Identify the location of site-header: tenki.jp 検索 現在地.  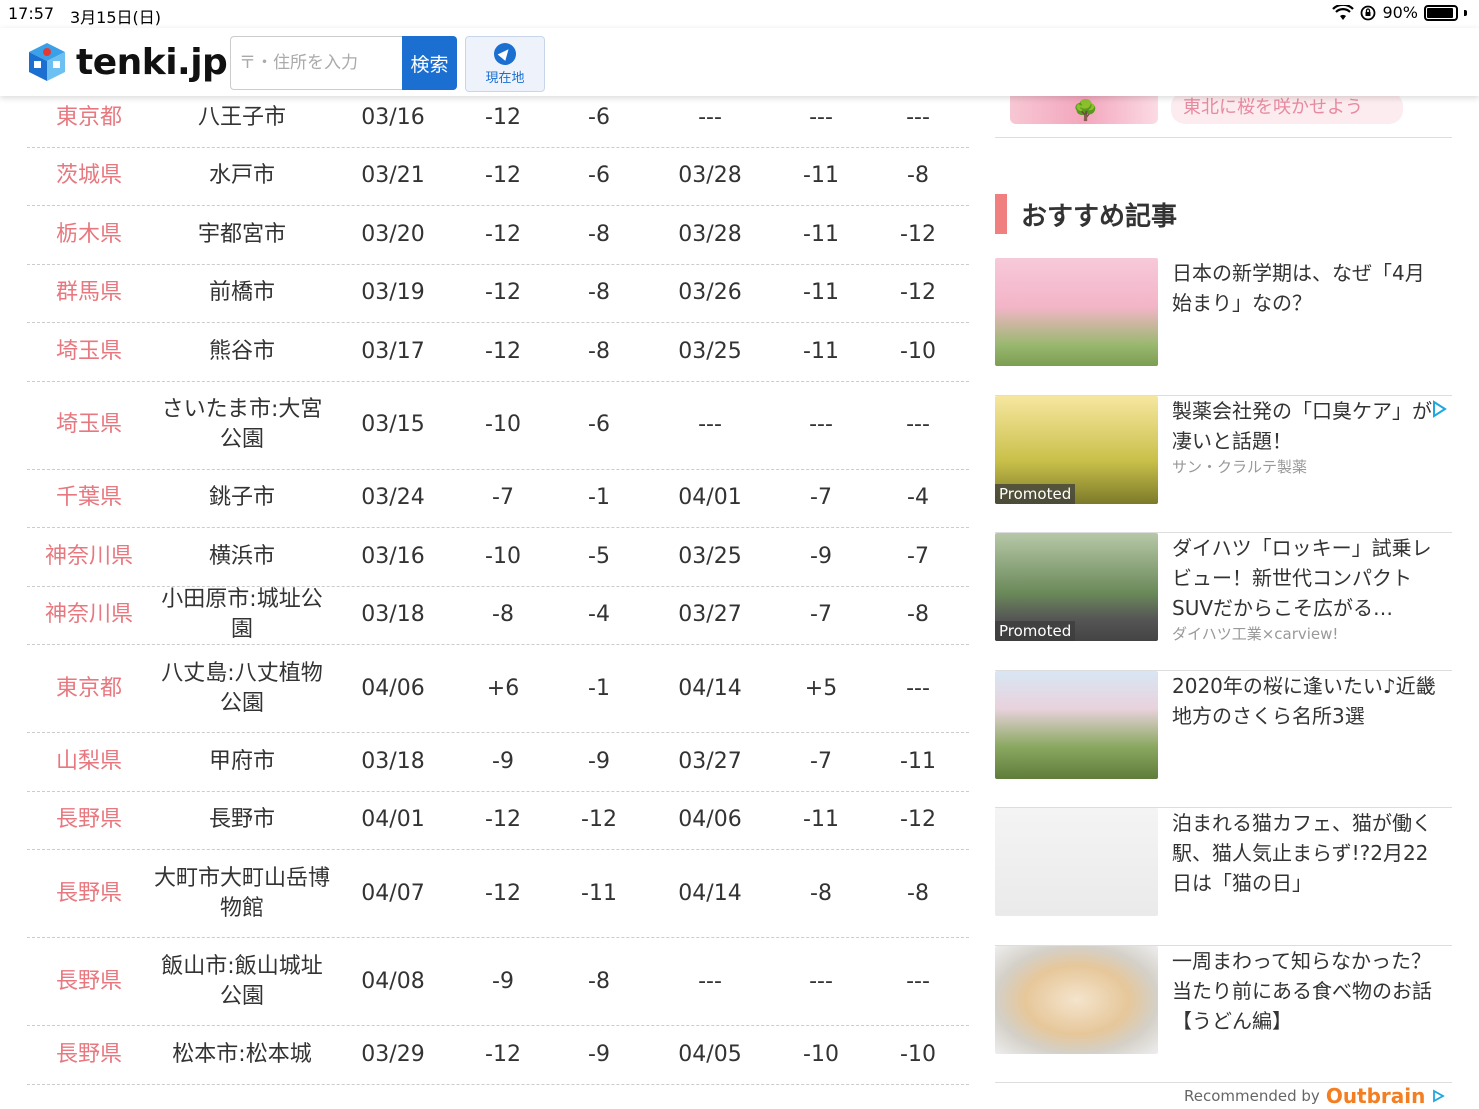
(739, 62).